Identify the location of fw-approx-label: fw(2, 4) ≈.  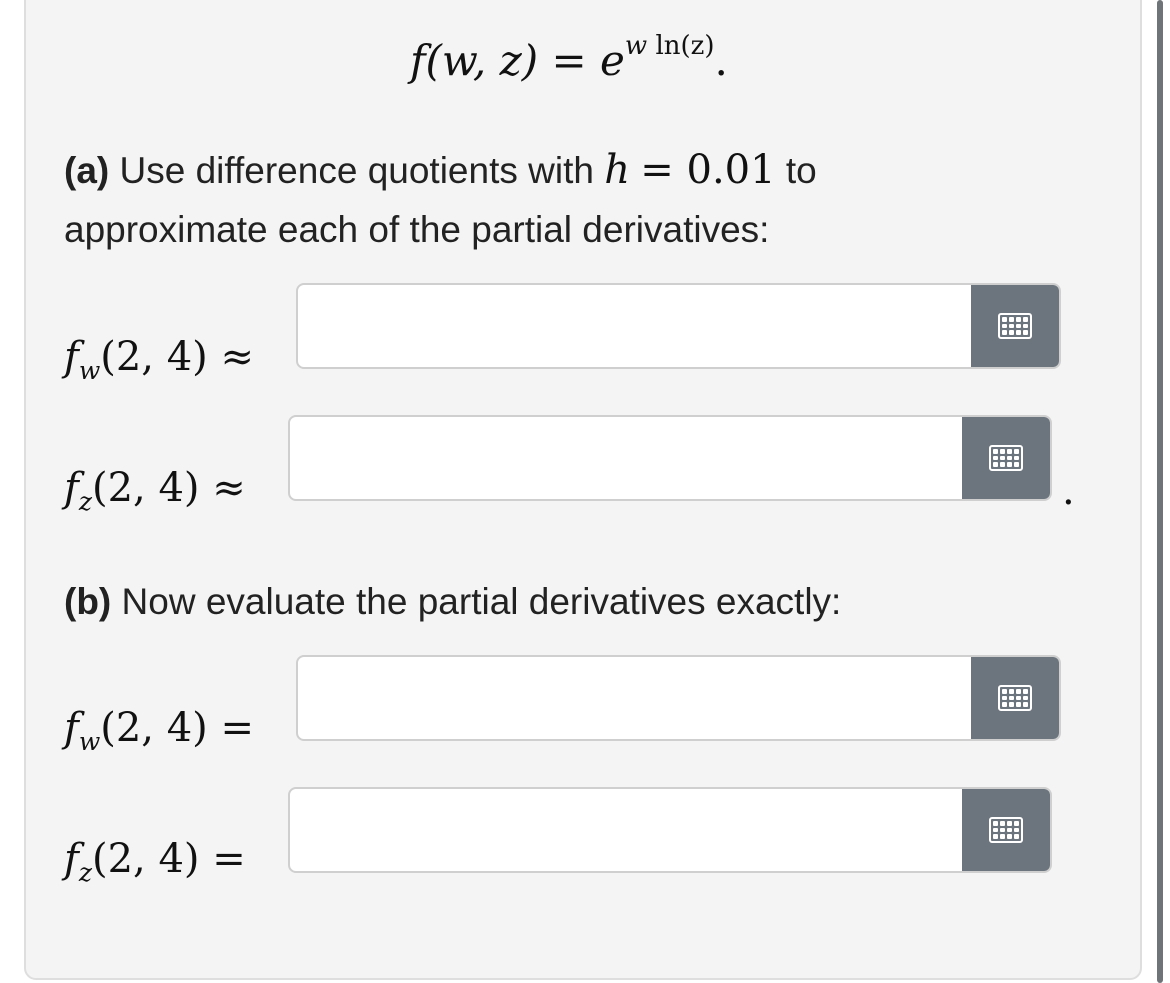
(159, 358).